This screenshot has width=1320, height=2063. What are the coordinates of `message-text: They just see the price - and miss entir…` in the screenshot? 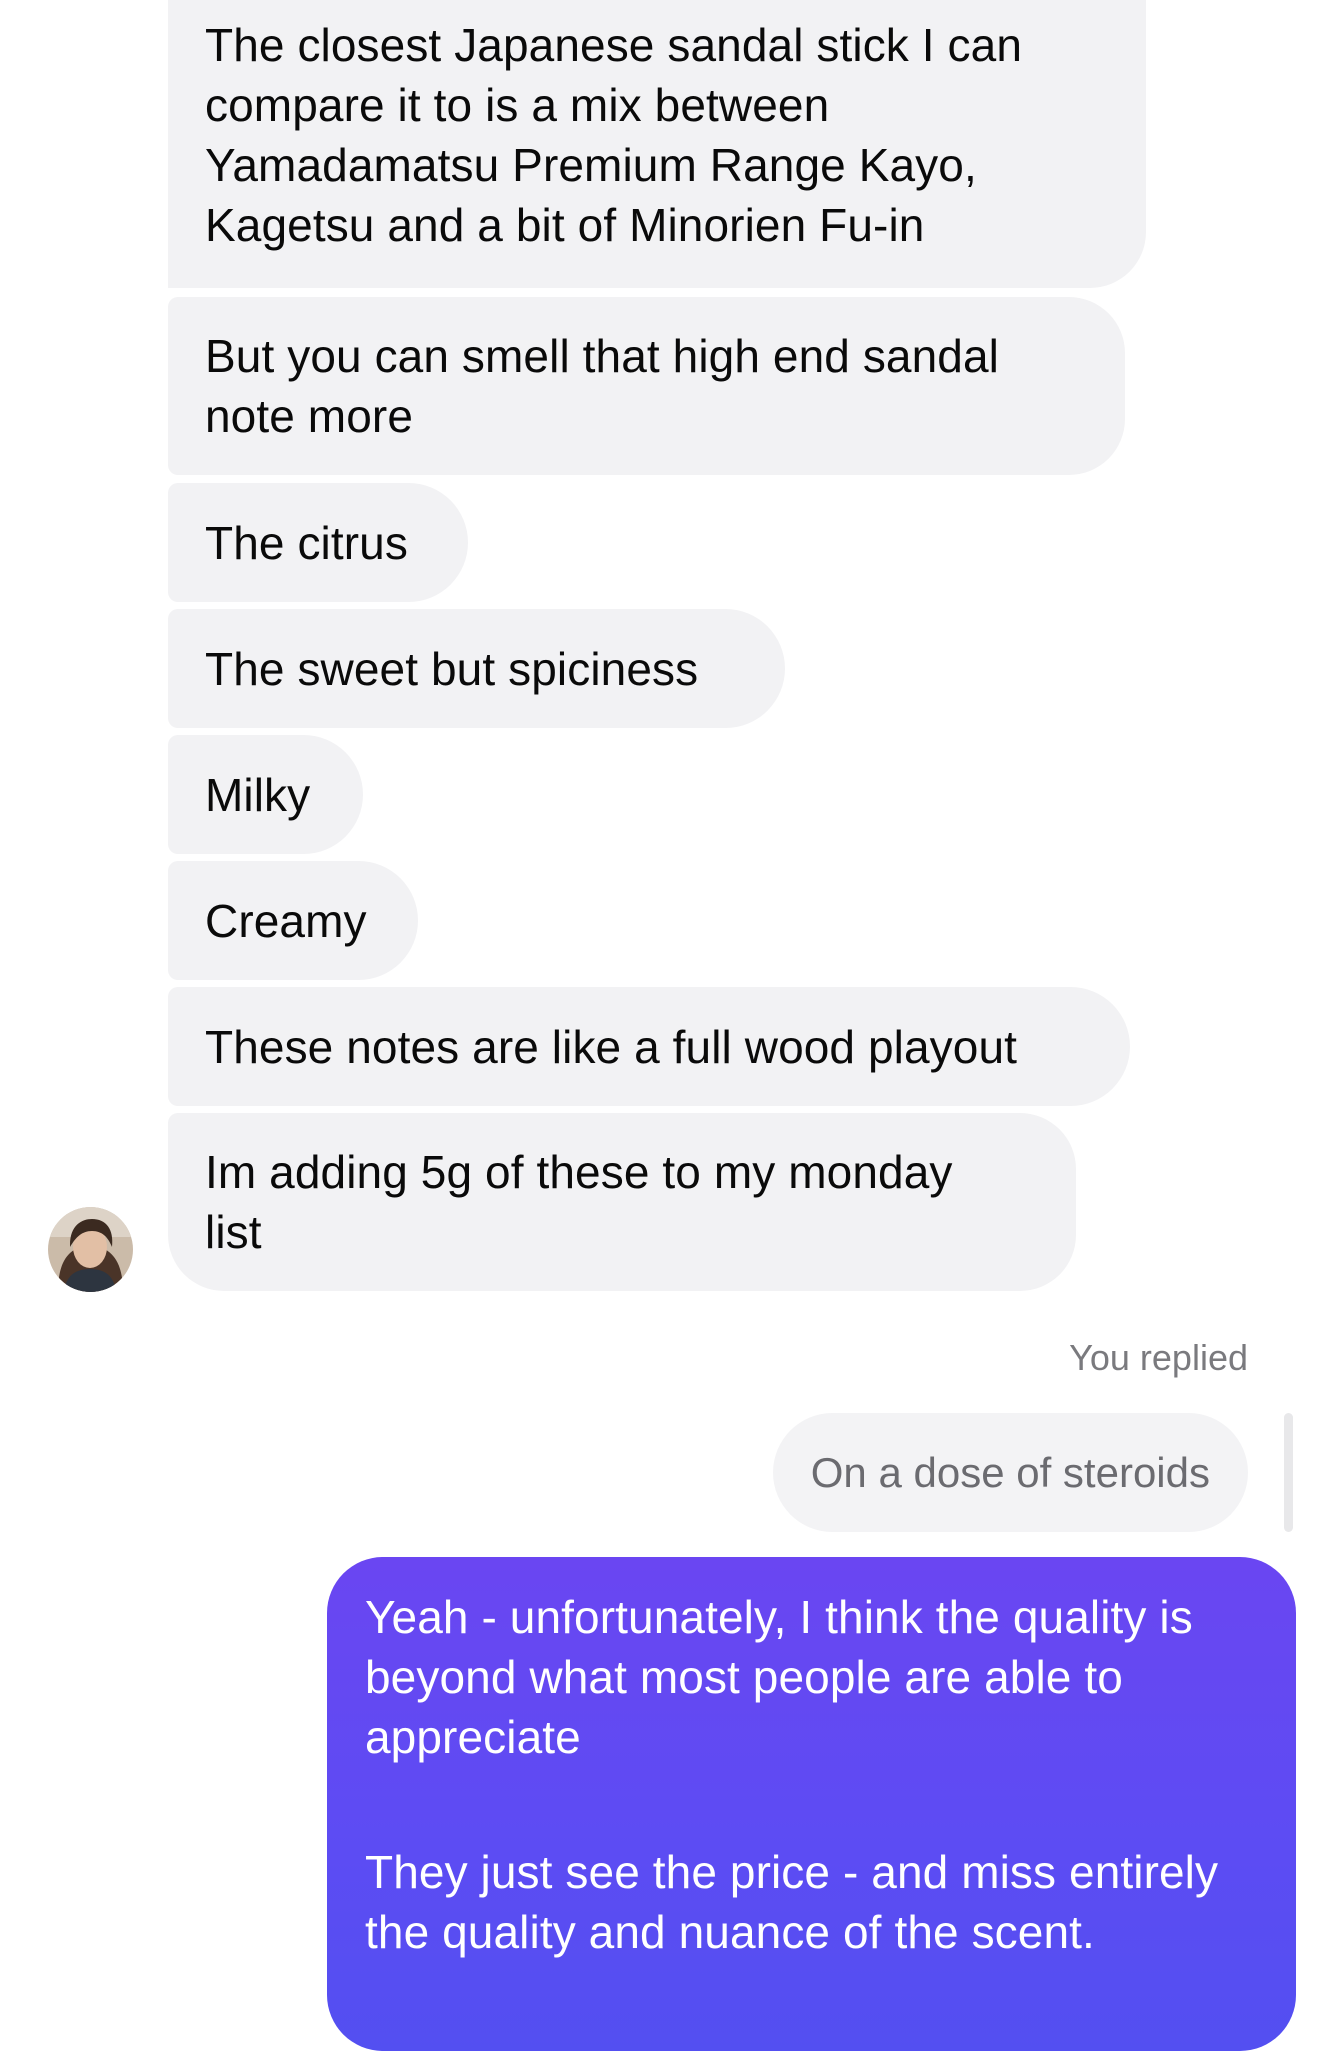 It's located at (792, 1902).